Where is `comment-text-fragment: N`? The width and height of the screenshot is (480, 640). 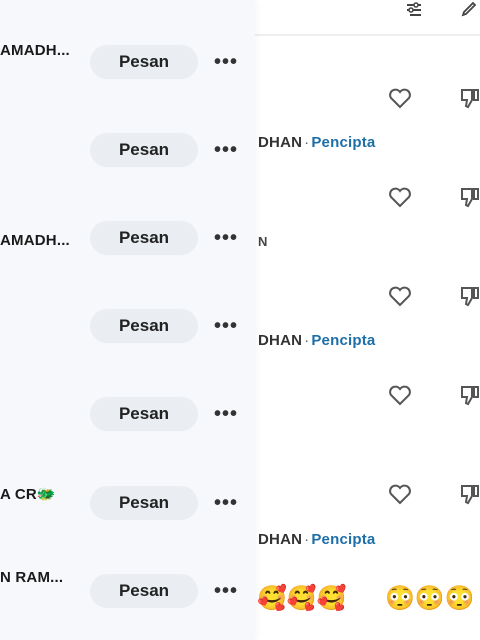
comment-text-fragment: N is located at coordinates (263, 241).